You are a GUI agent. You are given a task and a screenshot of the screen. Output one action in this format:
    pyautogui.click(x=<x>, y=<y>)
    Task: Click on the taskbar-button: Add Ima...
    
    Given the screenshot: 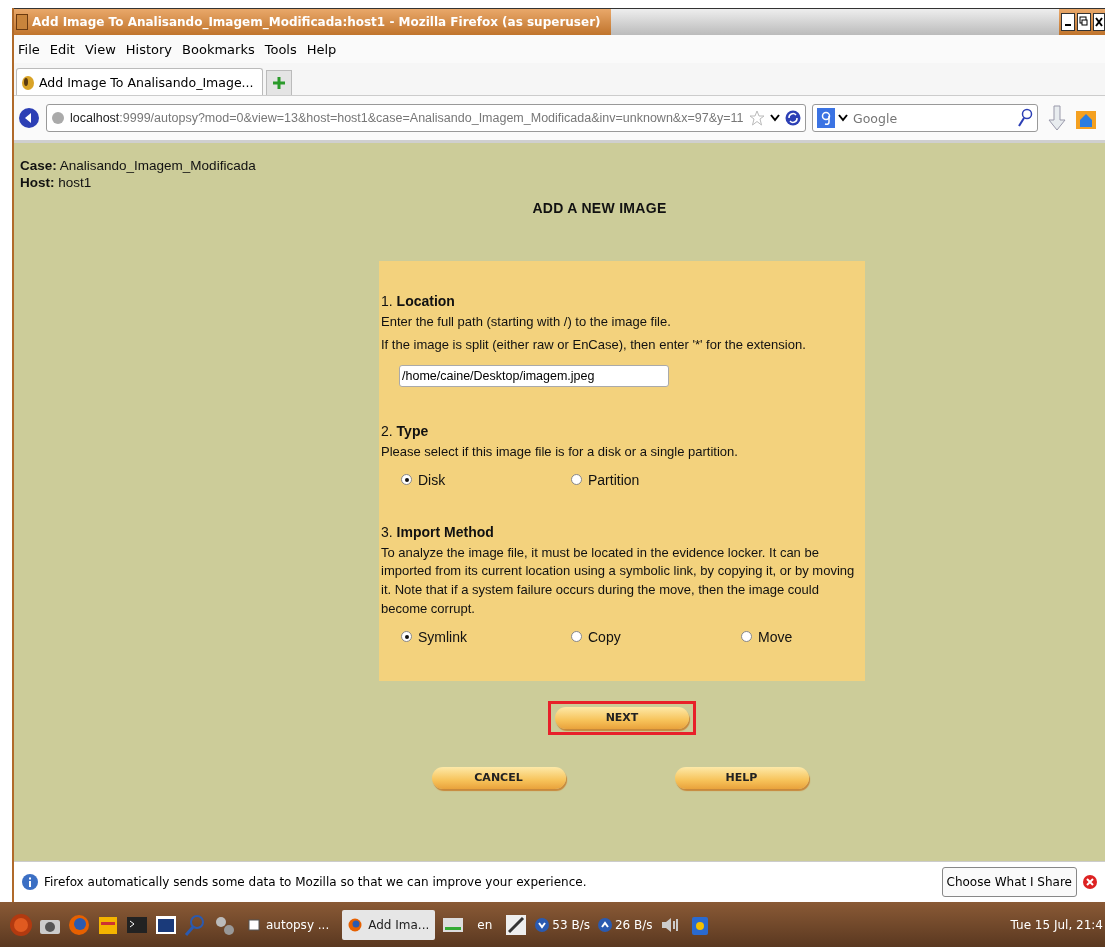 What is the action you would take?
    pyautogui.click(x=389, y=924)
    